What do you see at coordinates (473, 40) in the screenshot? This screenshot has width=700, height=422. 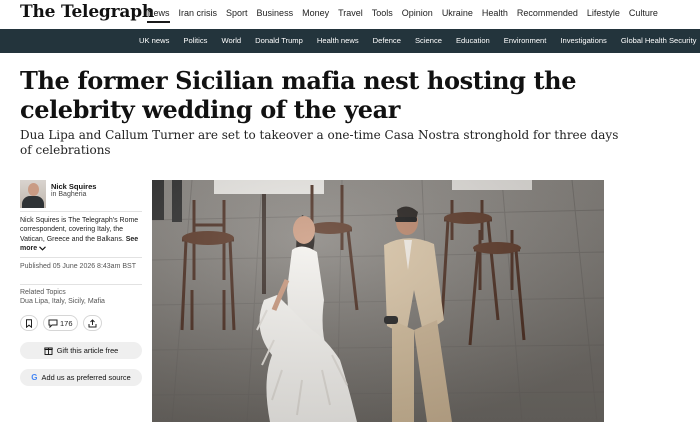 I see `section-nav-item-education: Education` at bounding box center [473, 40].